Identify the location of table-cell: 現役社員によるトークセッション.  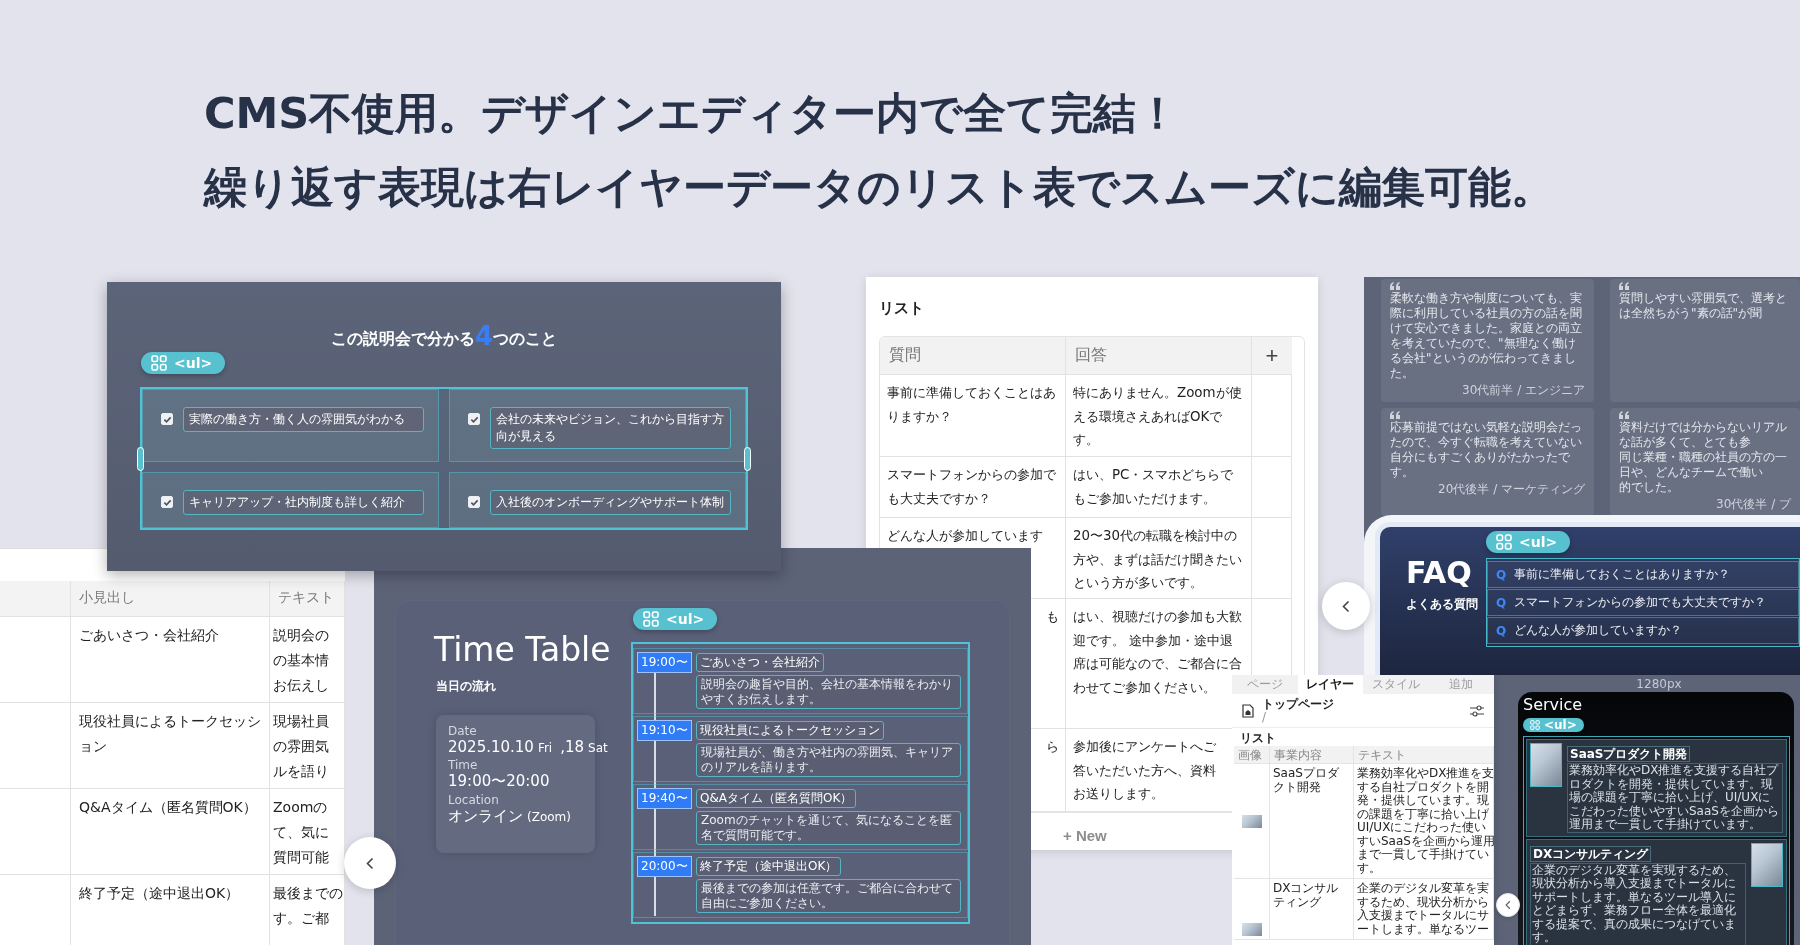
(170, 746).